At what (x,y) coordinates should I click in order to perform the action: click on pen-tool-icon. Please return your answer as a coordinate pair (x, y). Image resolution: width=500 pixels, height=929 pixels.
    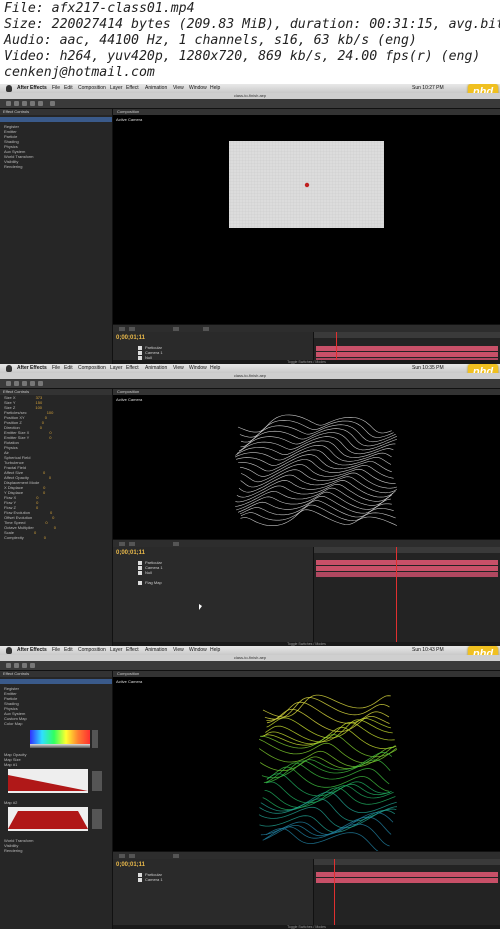
    Looking at the image, I should click on (52, 103).